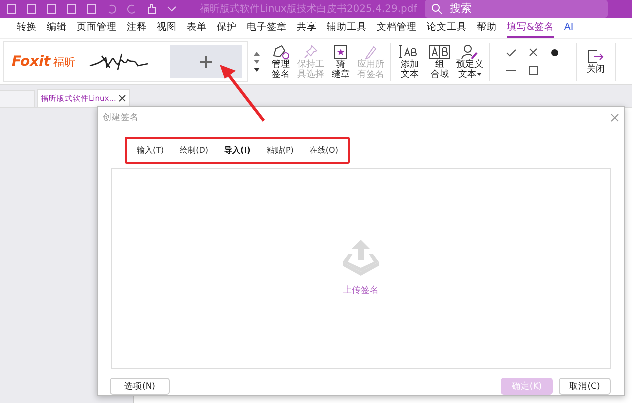 This screenshot has width=632, height=403. Describe the element at coordinates (361, 258) in the screenshot. I see `upload-tray-icon` at that location.